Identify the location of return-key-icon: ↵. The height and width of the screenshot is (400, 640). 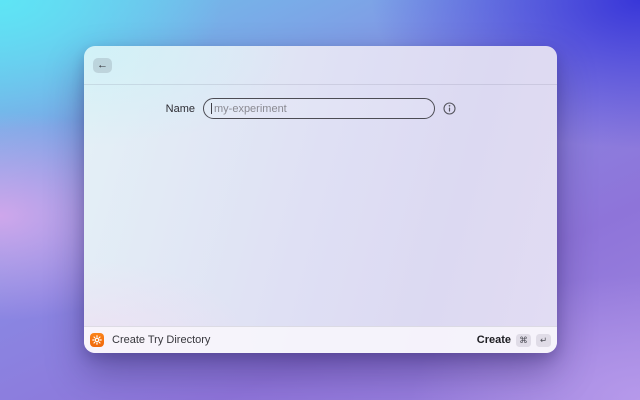
(543, 340).